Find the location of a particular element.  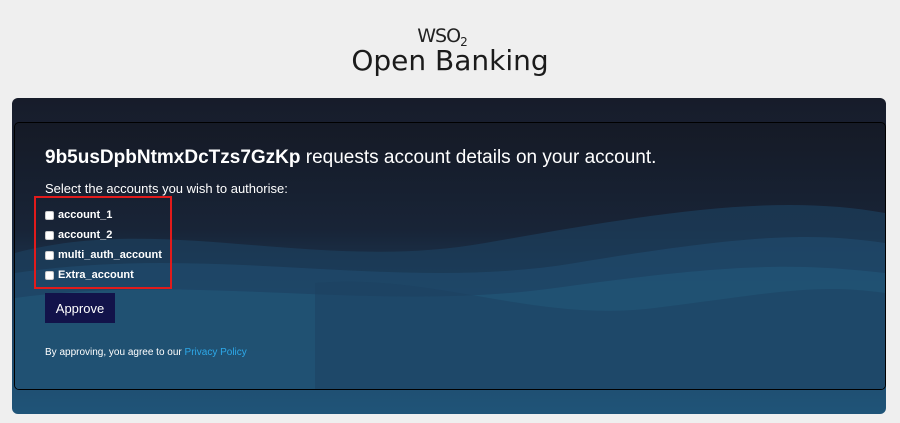

extra-account-checkbox is located at coordinates (49, 275).